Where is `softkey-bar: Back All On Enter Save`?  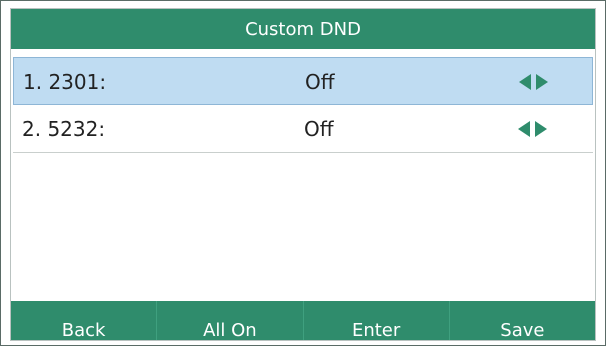 softkey-bar: Back All On Enter Save is located at coordinates (303, 321).